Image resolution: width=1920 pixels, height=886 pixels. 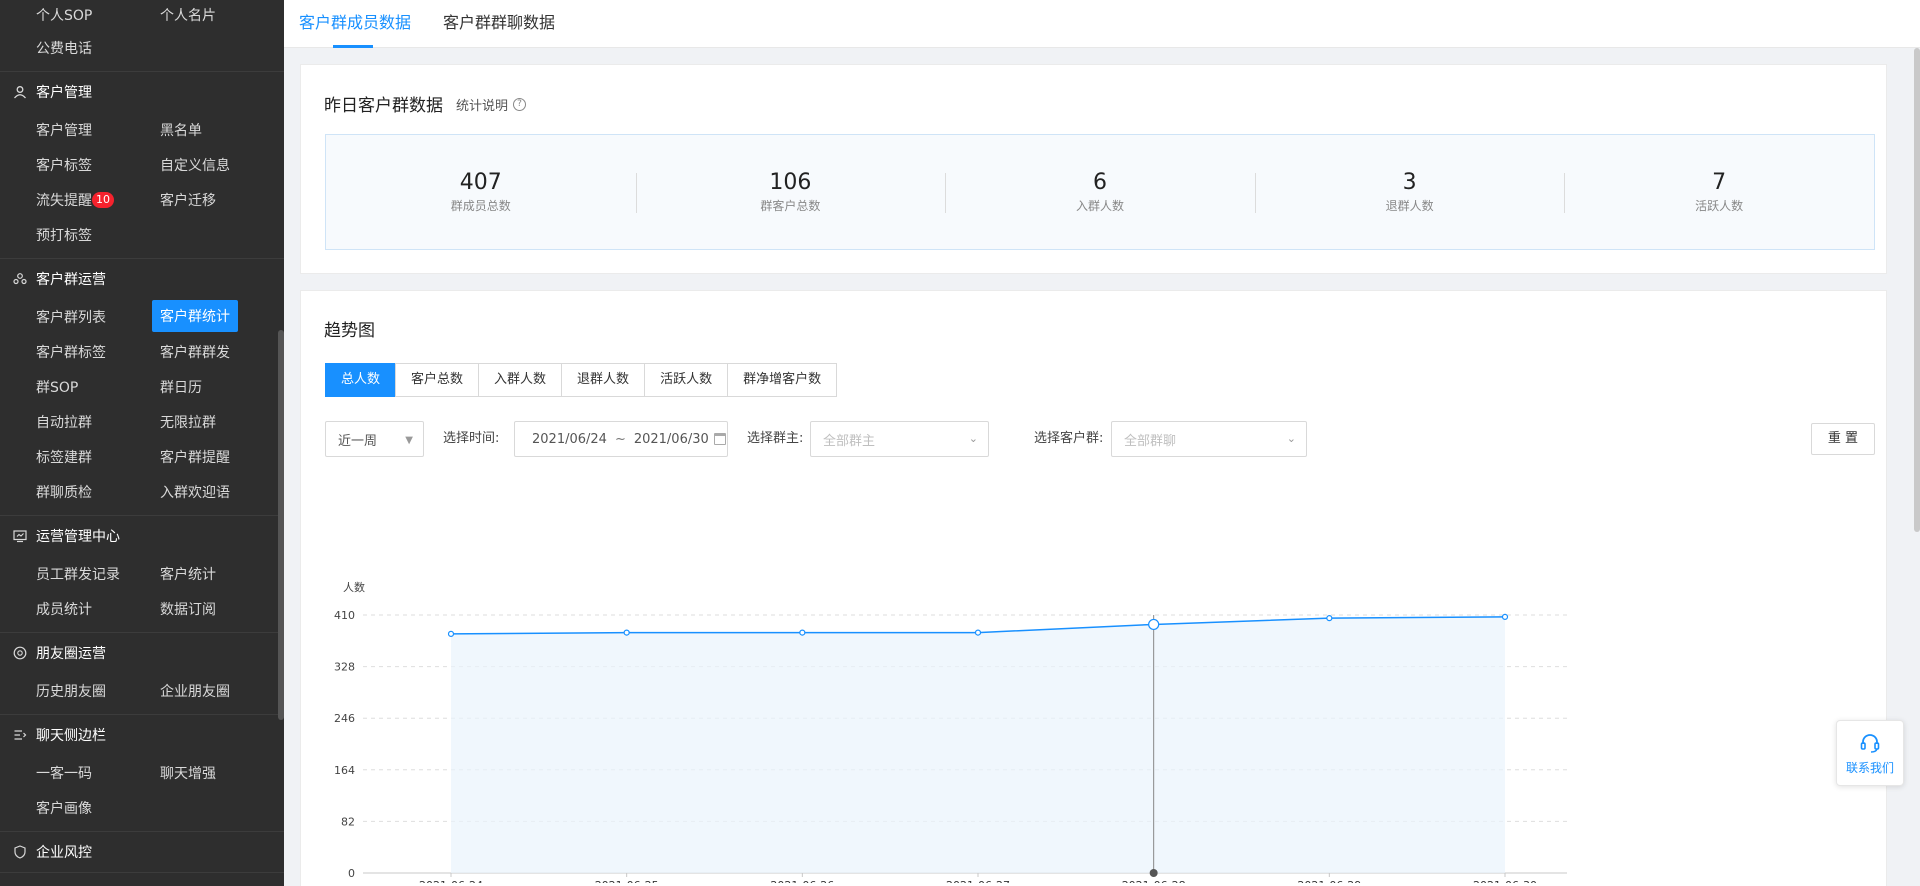 I want to click on sidebar-item: 客户群提醒, so click(x=214, y=456).